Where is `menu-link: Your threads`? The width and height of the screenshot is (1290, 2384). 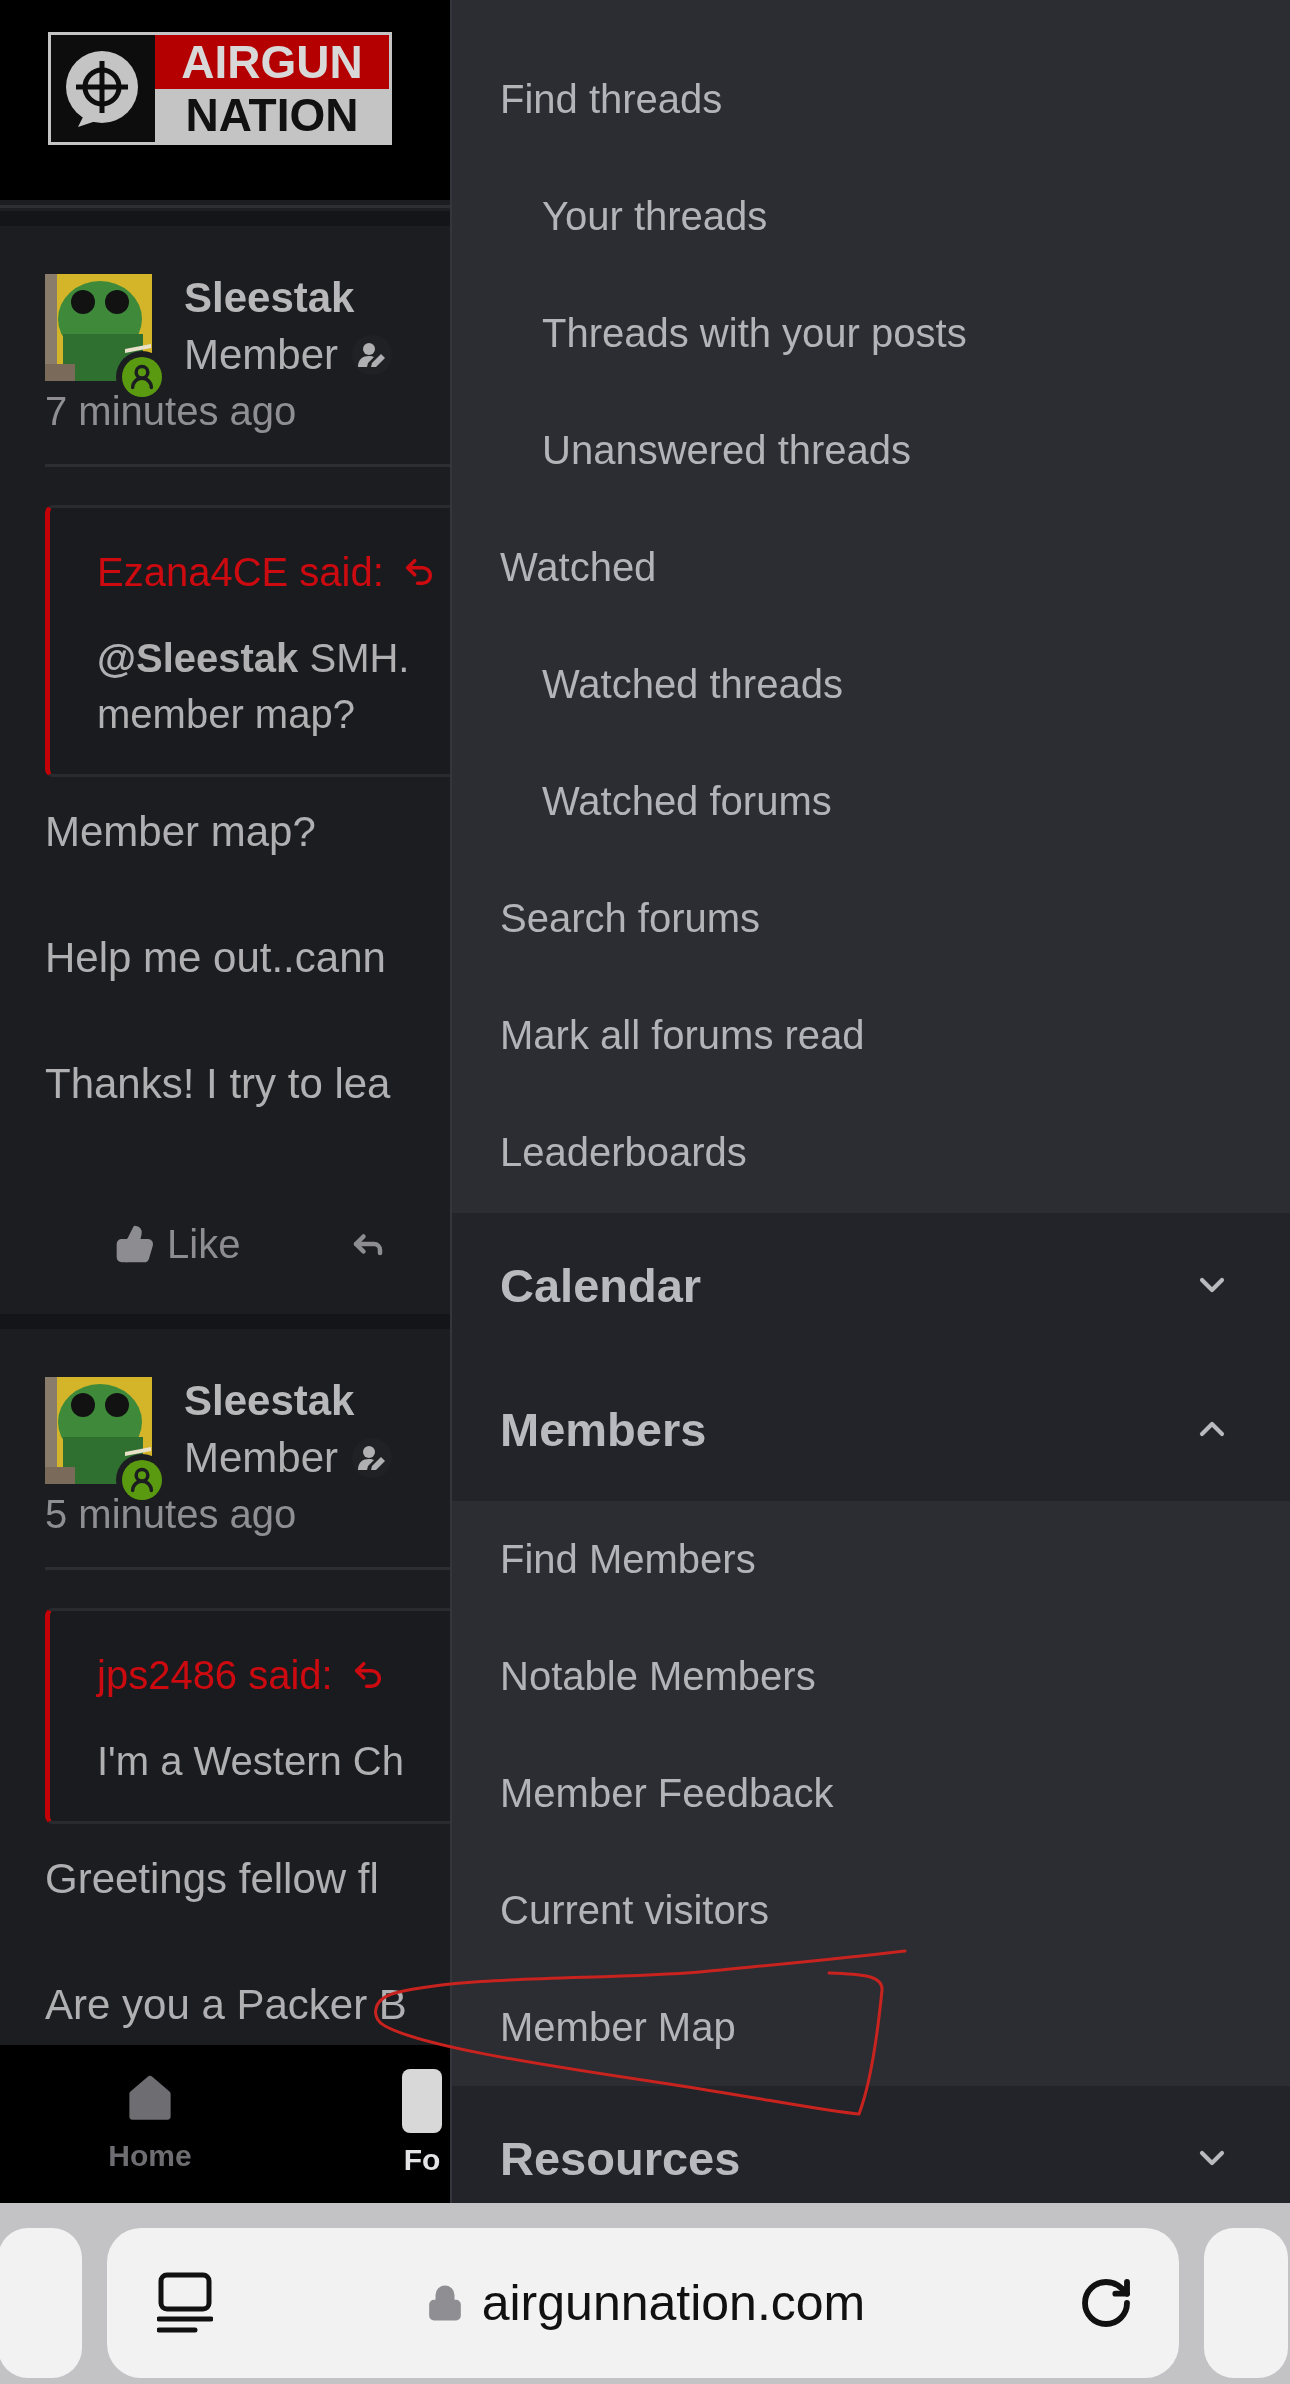
menu-link: Your threads is located at coordinates (610, 216).